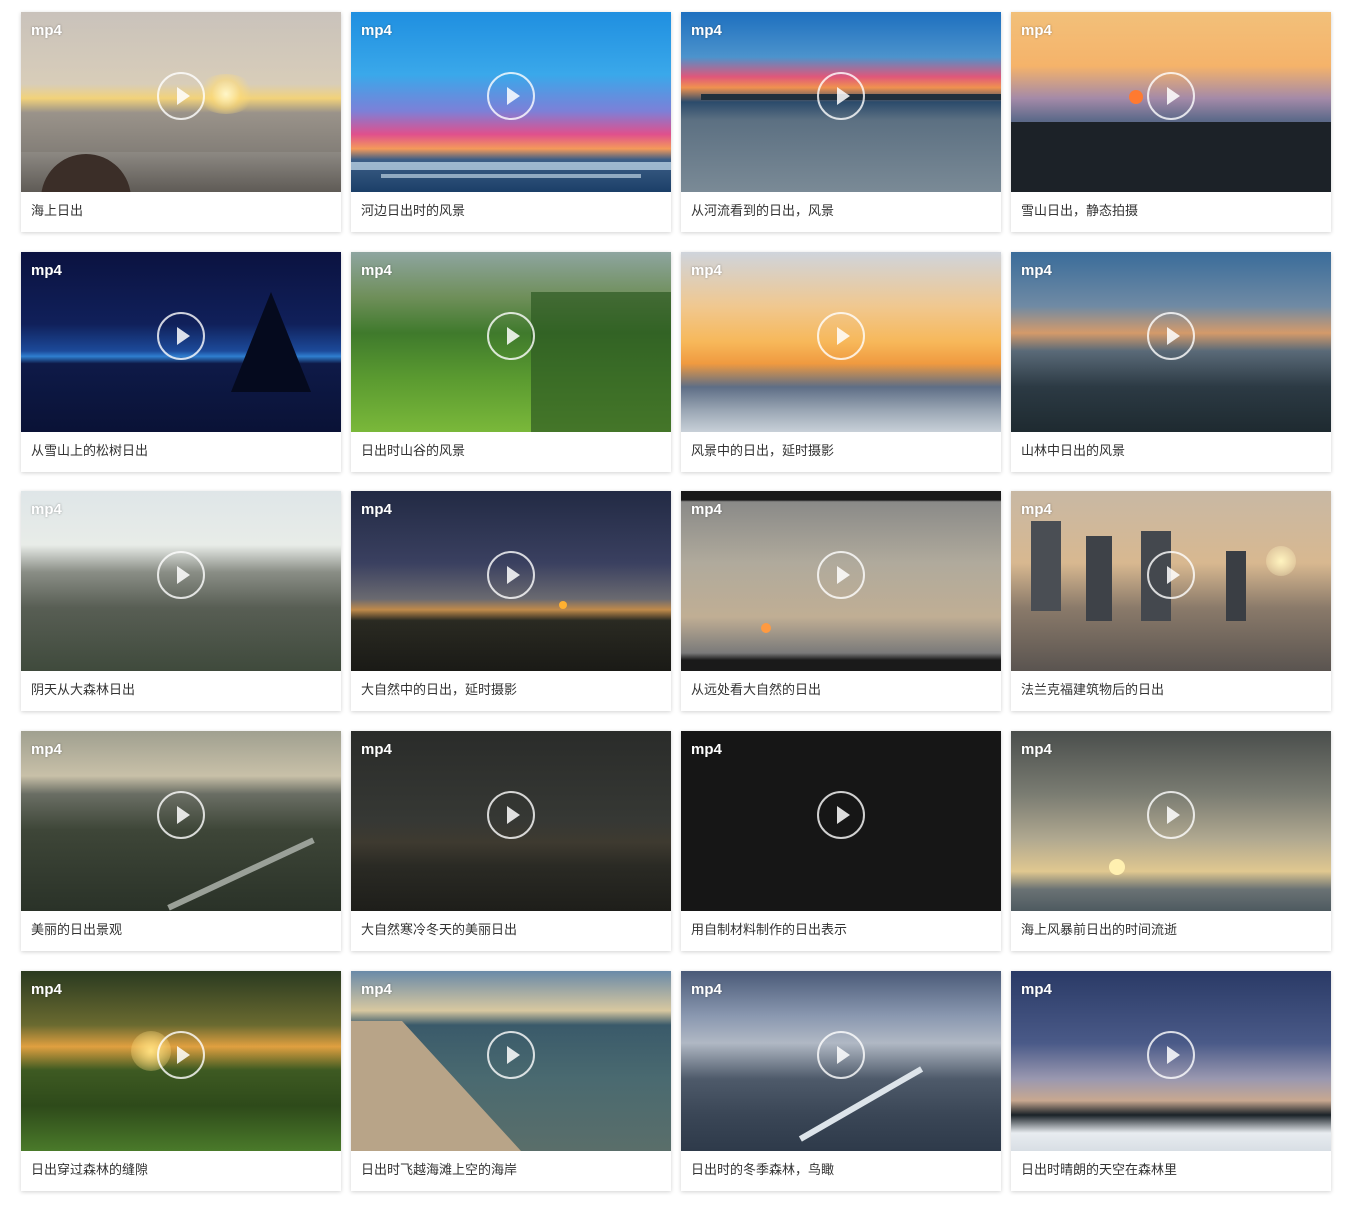 This screenshot has width=1350, height=1212. I want to click on video-card: mp4 河边日出时的风景, so click(511, 122).